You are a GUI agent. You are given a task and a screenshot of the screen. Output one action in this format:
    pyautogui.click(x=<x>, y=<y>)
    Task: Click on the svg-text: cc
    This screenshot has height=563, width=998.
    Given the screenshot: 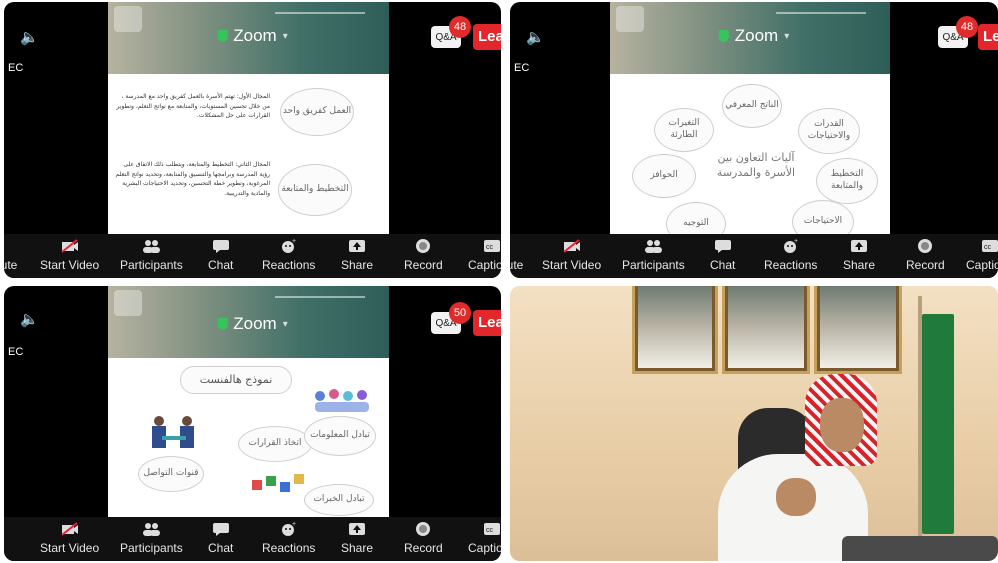 What is the action you would take?
    pyautogui.click(x=490, y=530)
    